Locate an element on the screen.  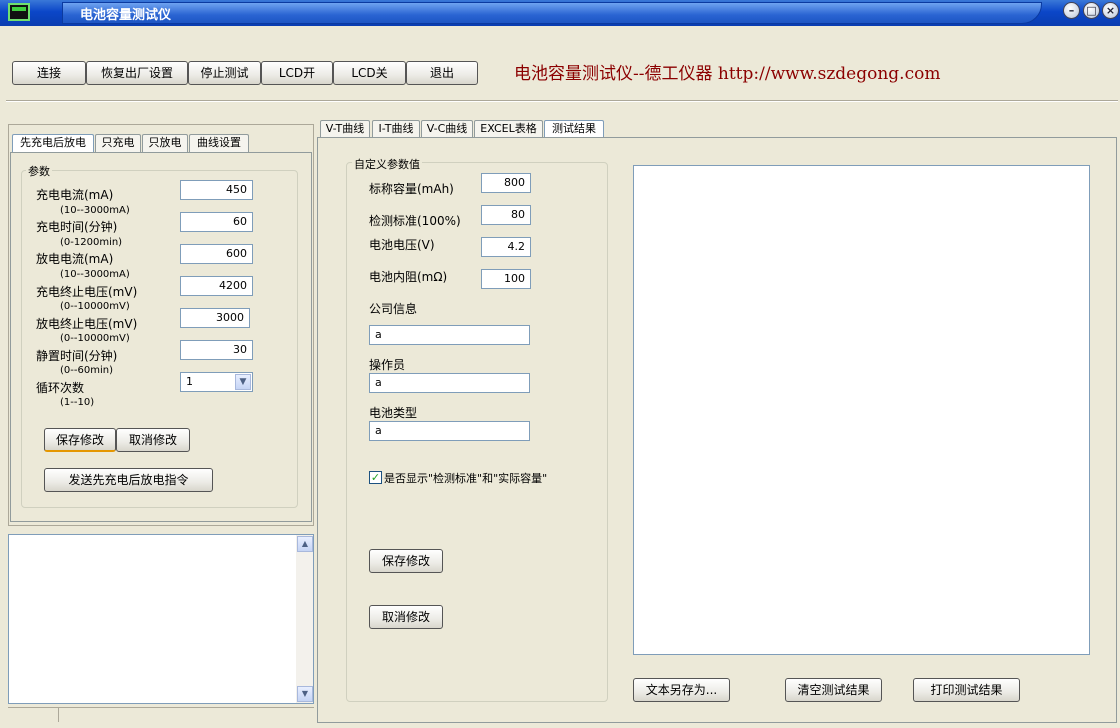
test-standard-label: 检测标准(100%) is located at coordinates (415, 221).